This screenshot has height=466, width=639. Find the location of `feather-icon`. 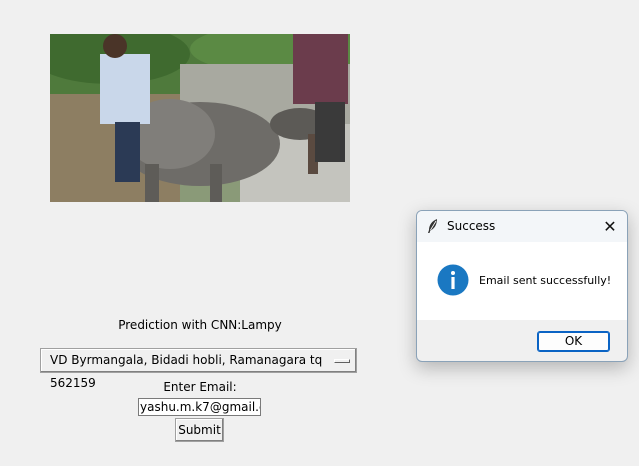

feather-icon is located at coordinates (432, 226).